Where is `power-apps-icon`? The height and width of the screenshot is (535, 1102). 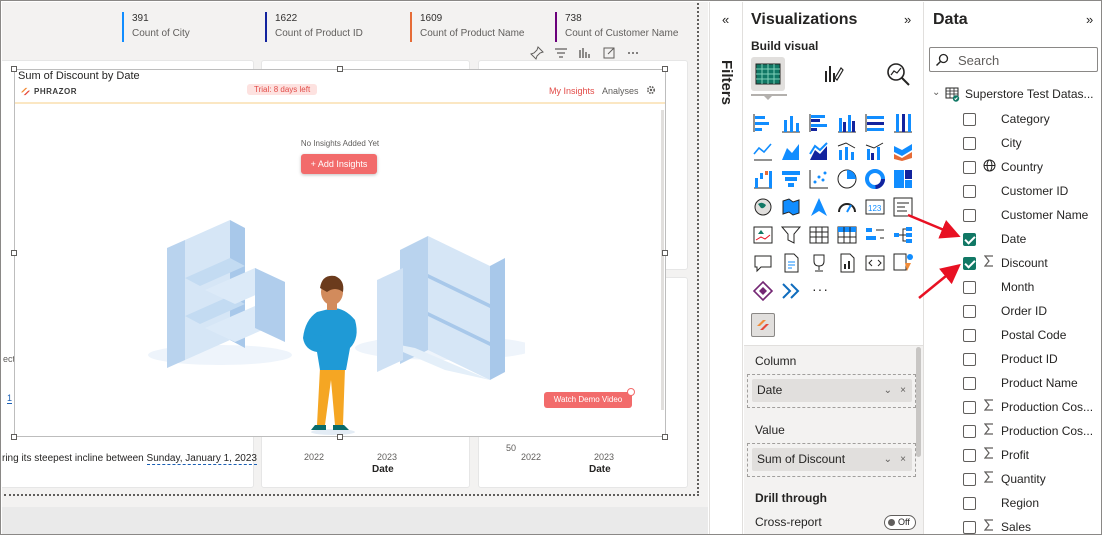
power-apps-icon is located at coordinates (875, 263).